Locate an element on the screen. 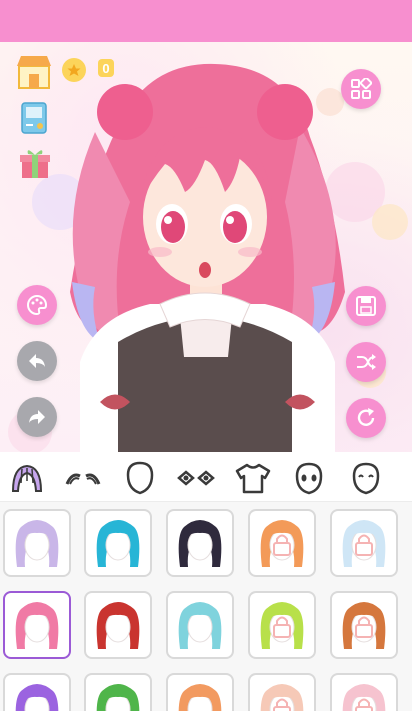 The image size is (412, 711). tab-eyebrows is located at coordinates (83, 478).